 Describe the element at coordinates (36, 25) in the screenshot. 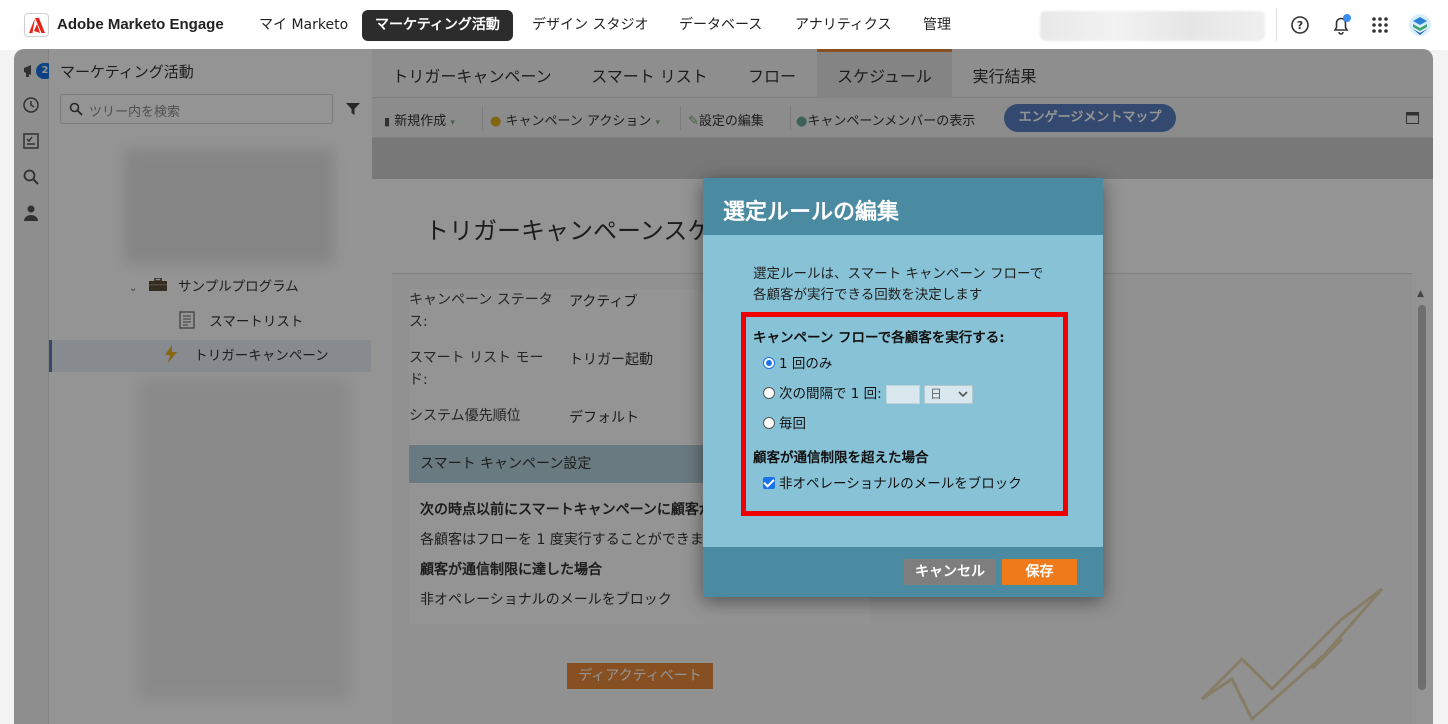

I see `adobe-logo-icon` at that location.